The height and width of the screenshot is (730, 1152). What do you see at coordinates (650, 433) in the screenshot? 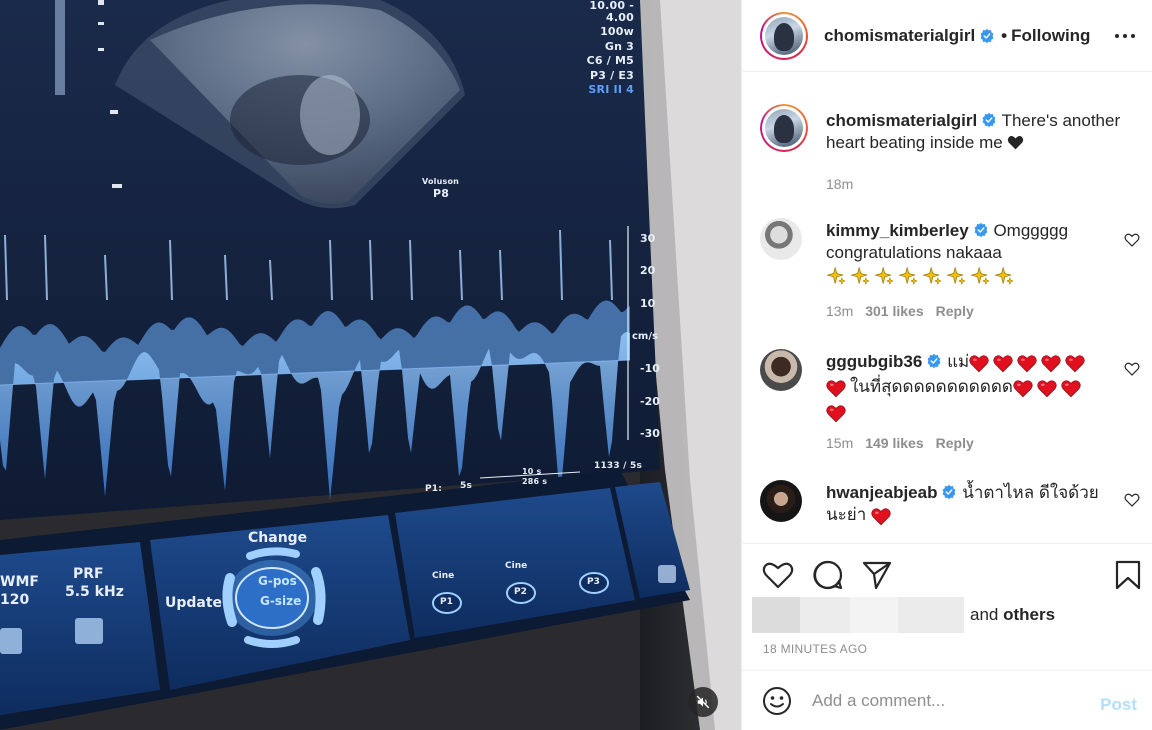
I see `us-scale-neg30: -30` at bounding box center [650, 433].